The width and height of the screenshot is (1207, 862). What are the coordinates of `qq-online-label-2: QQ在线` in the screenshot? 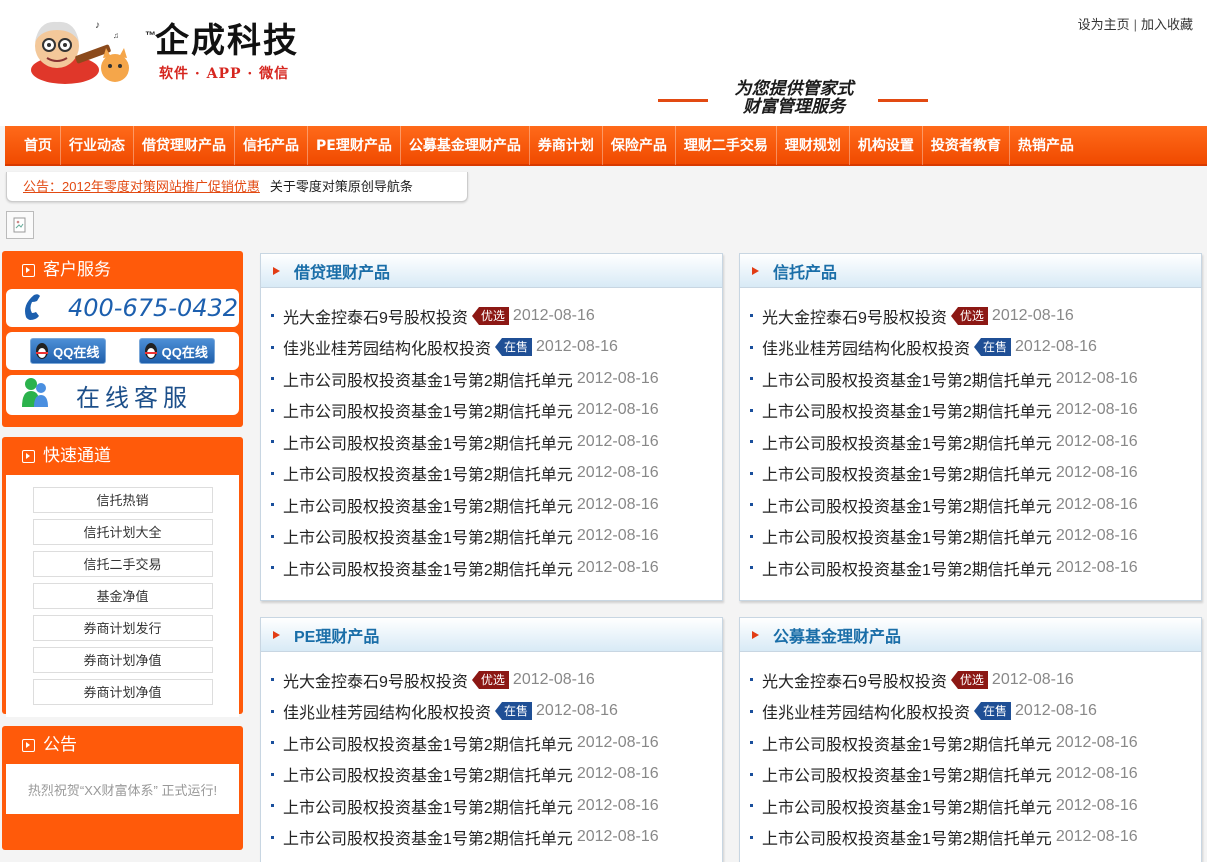 It's located at (184, 352).